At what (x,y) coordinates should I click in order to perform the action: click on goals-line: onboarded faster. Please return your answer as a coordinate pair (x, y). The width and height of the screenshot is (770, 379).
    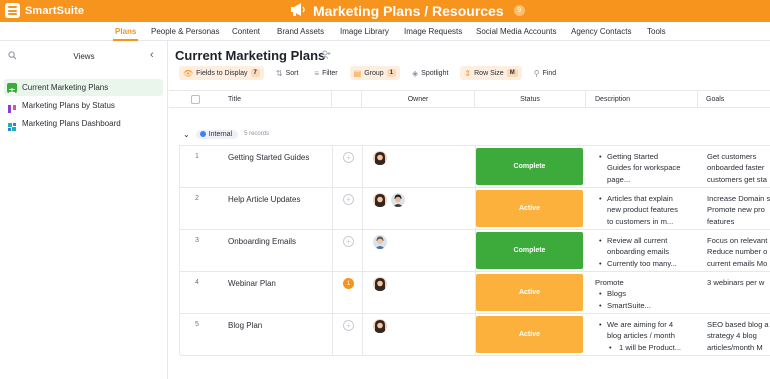
    Looking at the image, I should click on (736, 168).